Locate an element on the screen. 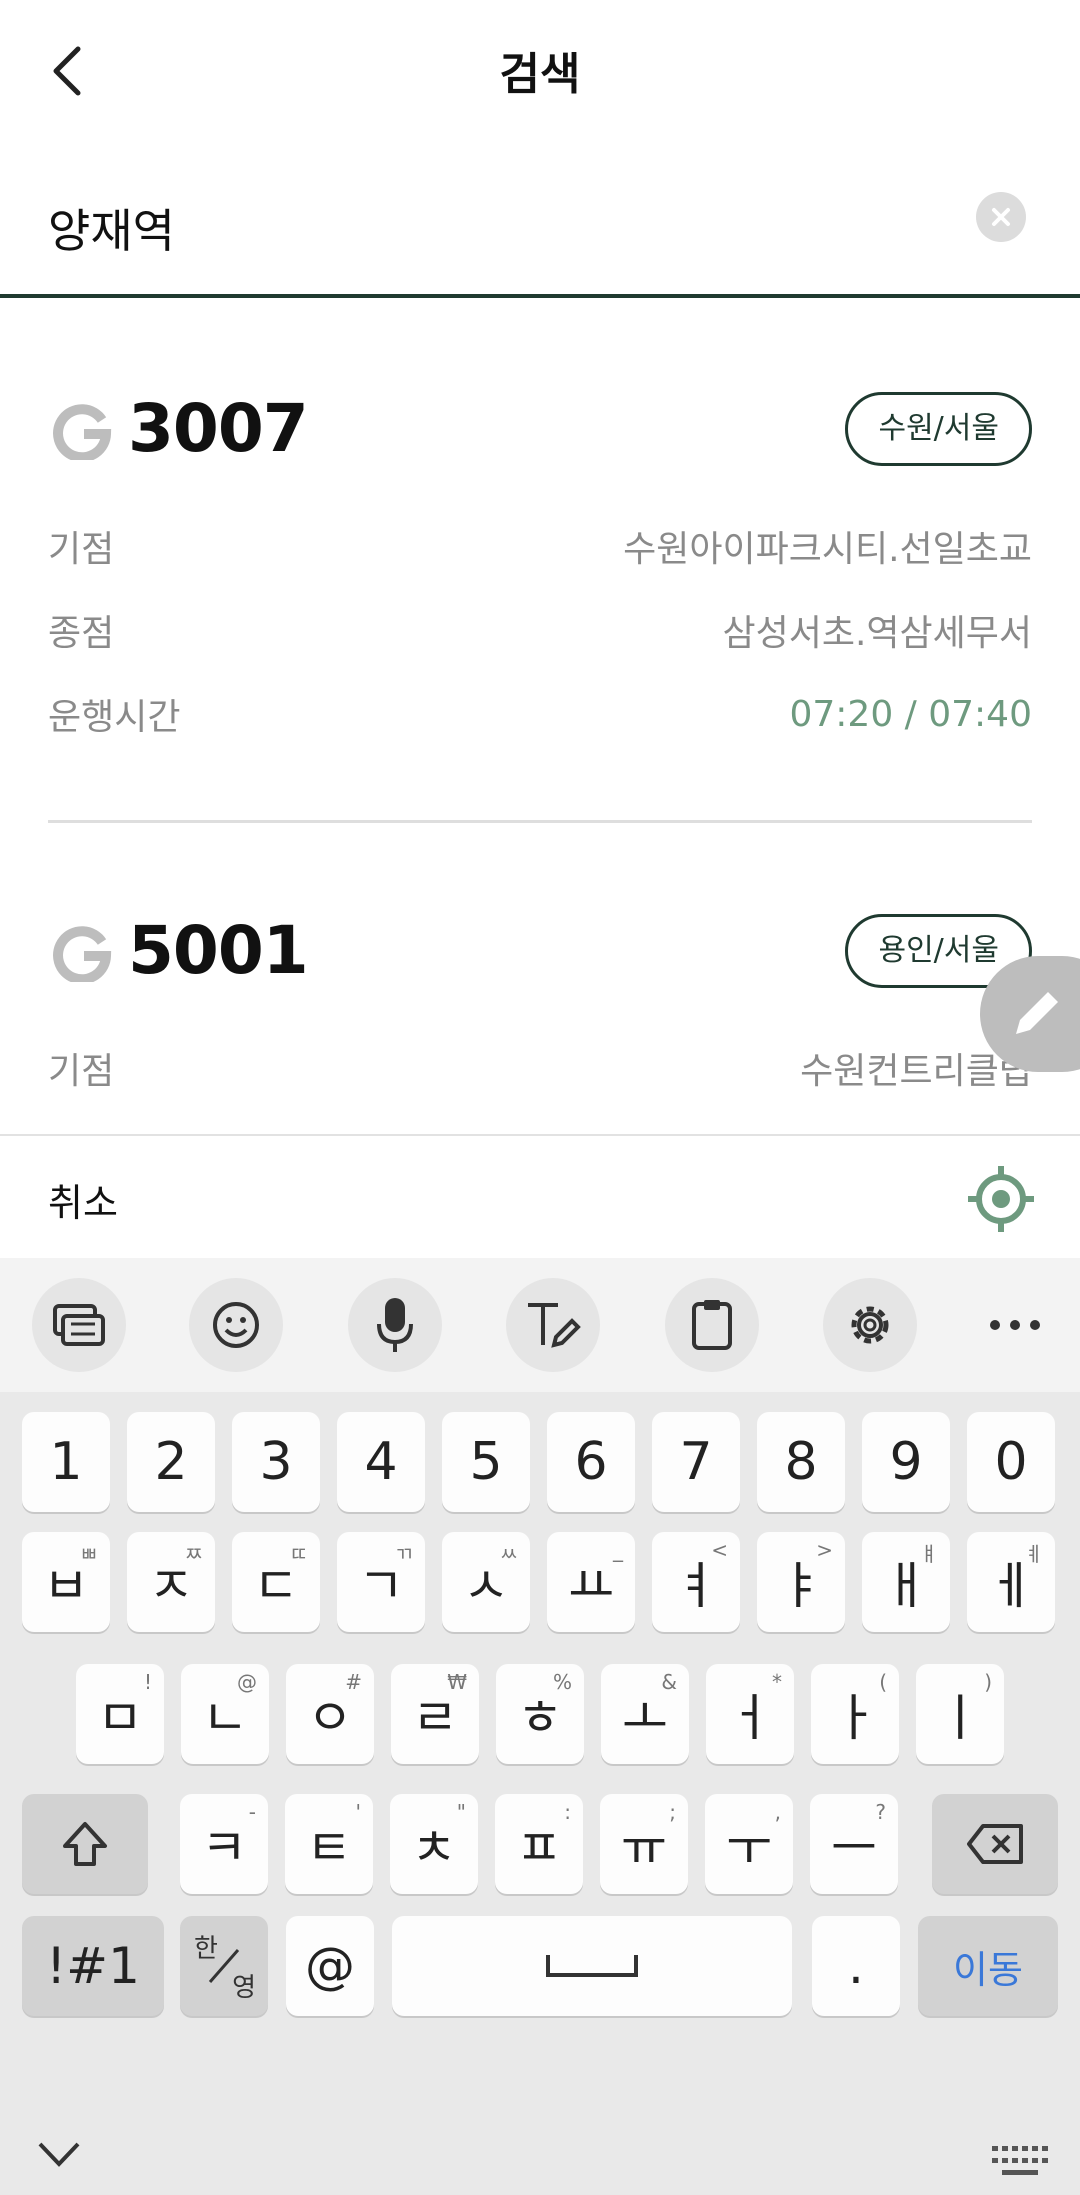 The image size is (1080, 2195). key-letter: ㅜ, is located at coordinates (749, 1844).